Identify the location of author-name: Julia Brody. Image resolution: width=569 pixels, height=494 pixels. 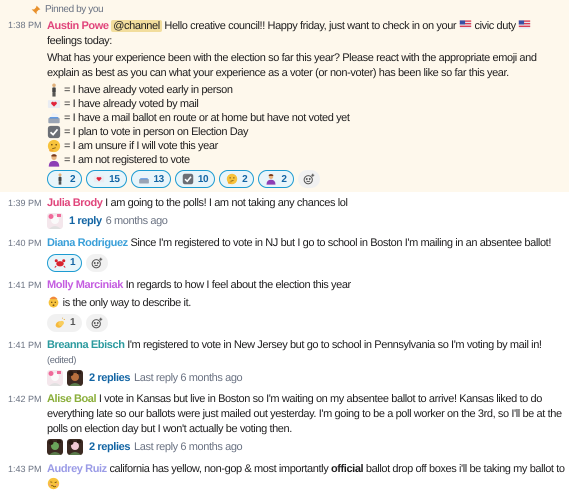
(75, 203).